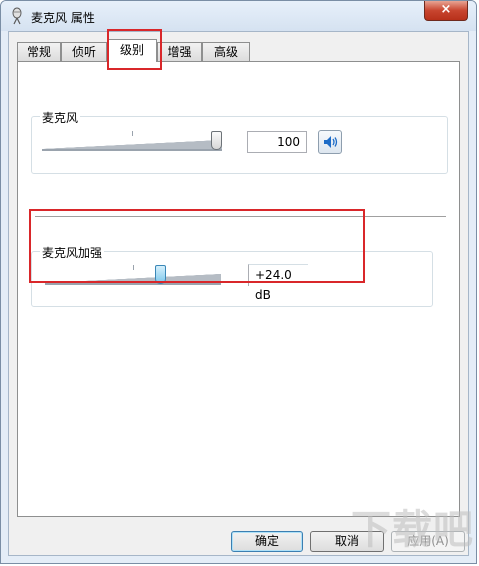 The height and width of the screenshot is (566, 479). What do you see at coordinates (278, 283) in the screenshot?
I see `boost-level-field: +24.0 dB` at bounding box center [278, 283].